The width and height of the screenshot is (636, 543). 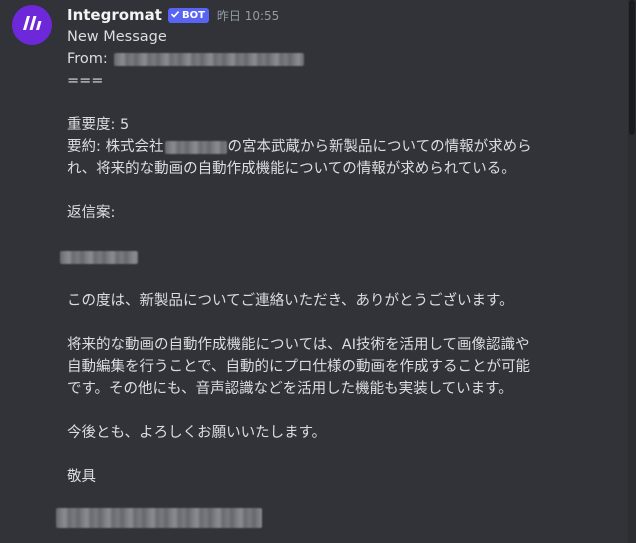 I want to click on from-line: From:, so click(x=186, y=59).